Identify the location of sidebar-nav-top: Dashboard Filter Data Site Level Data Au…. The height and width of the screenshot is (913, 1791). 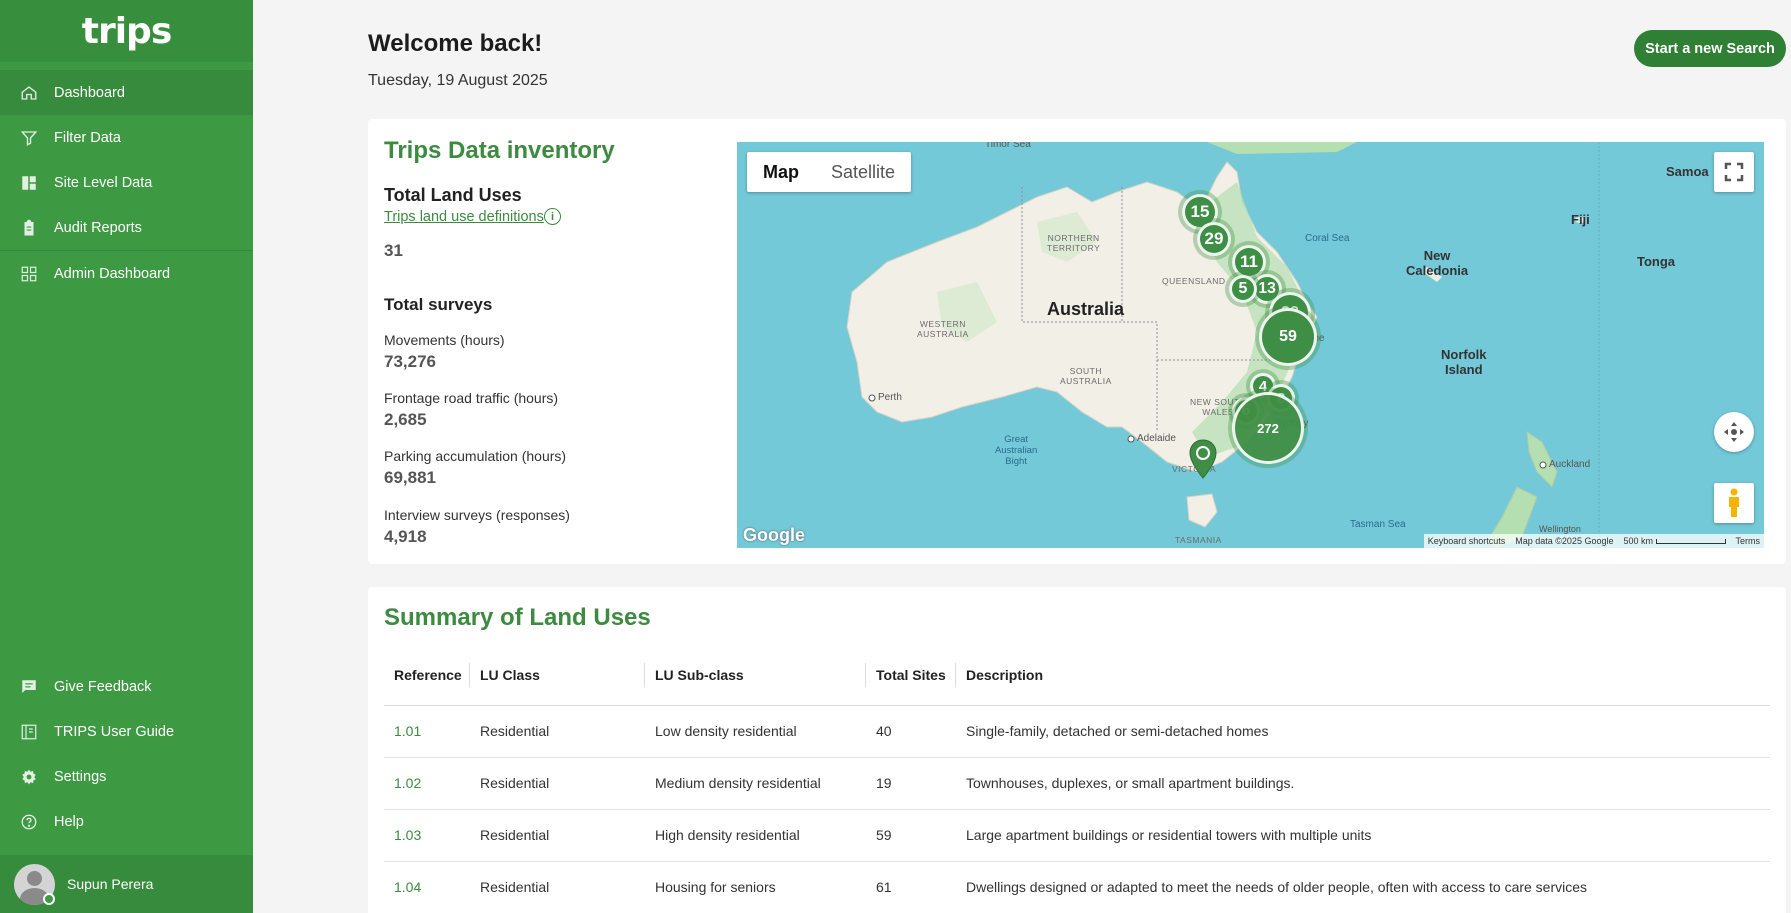
(126, 183).